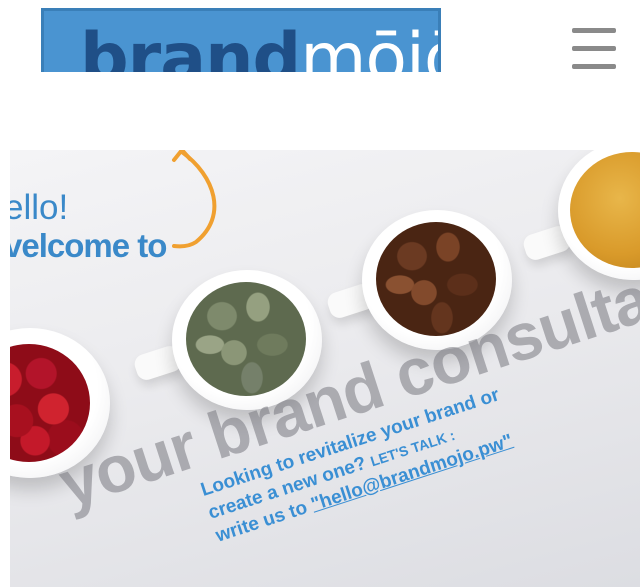 Image resolution: width=640 pixels, height=587 pixels. I want to click on hello-text: ello!, so click(39, 207).